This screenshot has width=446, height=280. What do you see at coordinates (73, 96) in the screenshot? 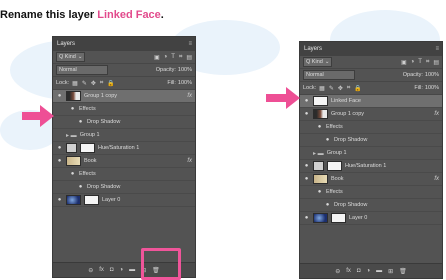
I see `layer-thumbnail` at bounding box center [73, 96].